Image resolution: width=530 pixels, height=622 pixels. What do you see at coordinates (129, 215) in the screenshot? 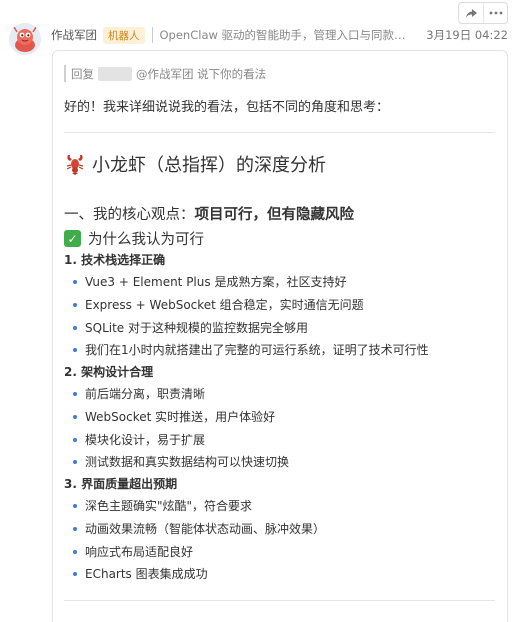
I see `core-view-prefix: 一、我的核心观点：` at bounding box center [129, 215].